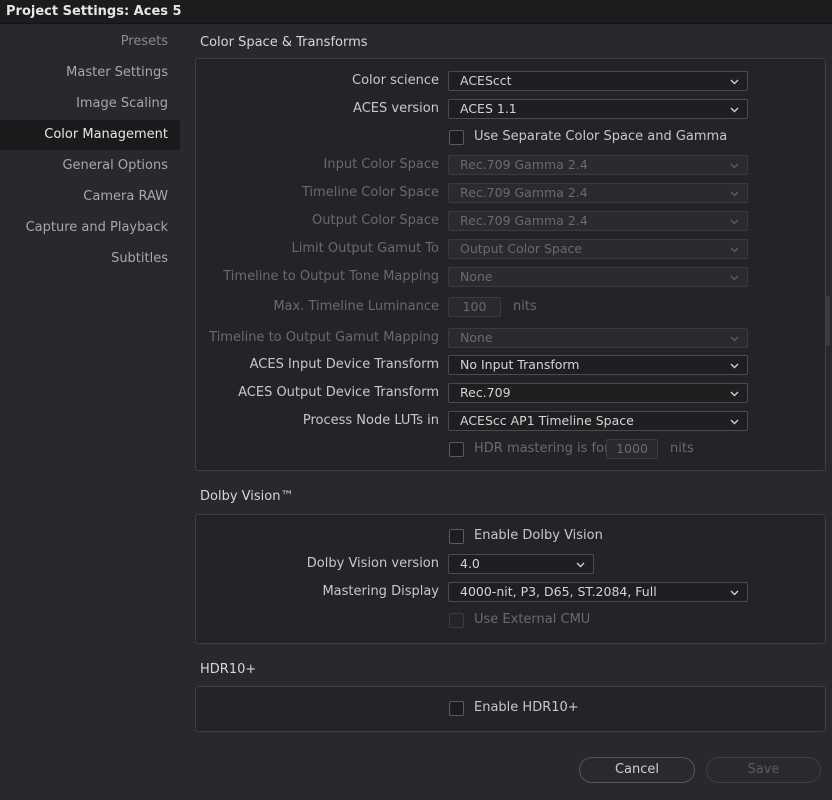  I want to click on window-title: Project Settings: Aces 5, so click(416, 12).